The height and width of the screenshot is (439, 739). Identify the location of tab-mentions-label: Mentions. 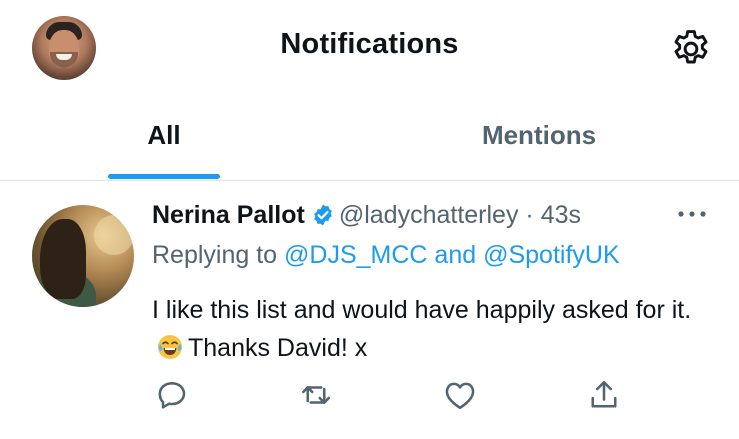
(539, 135).